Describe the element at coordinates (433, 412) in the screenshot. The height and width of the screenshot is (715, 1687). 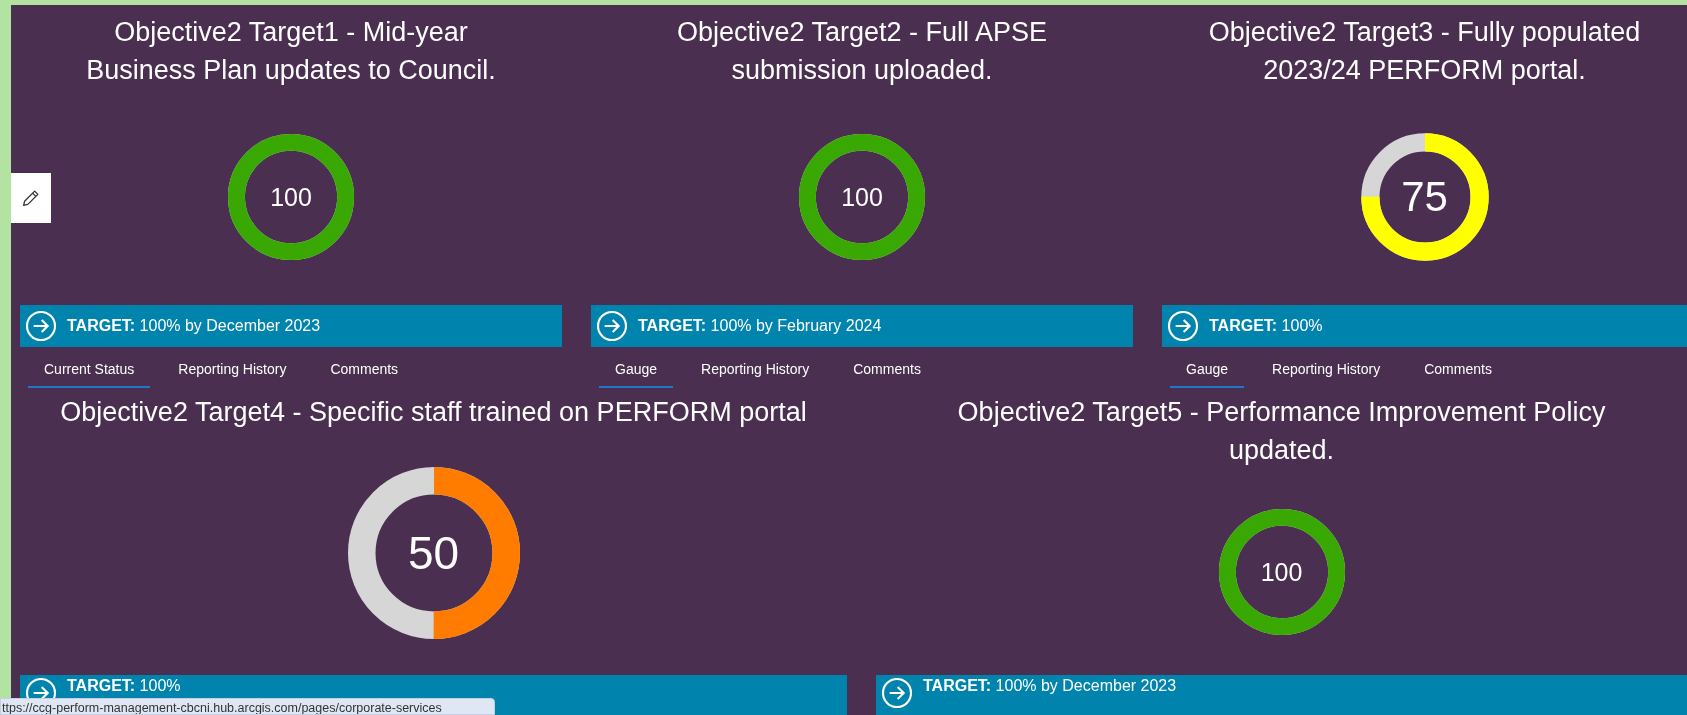
I see `card-title: Objective2 Target4 - Specific staff trained on PERFORM portal` at that location.